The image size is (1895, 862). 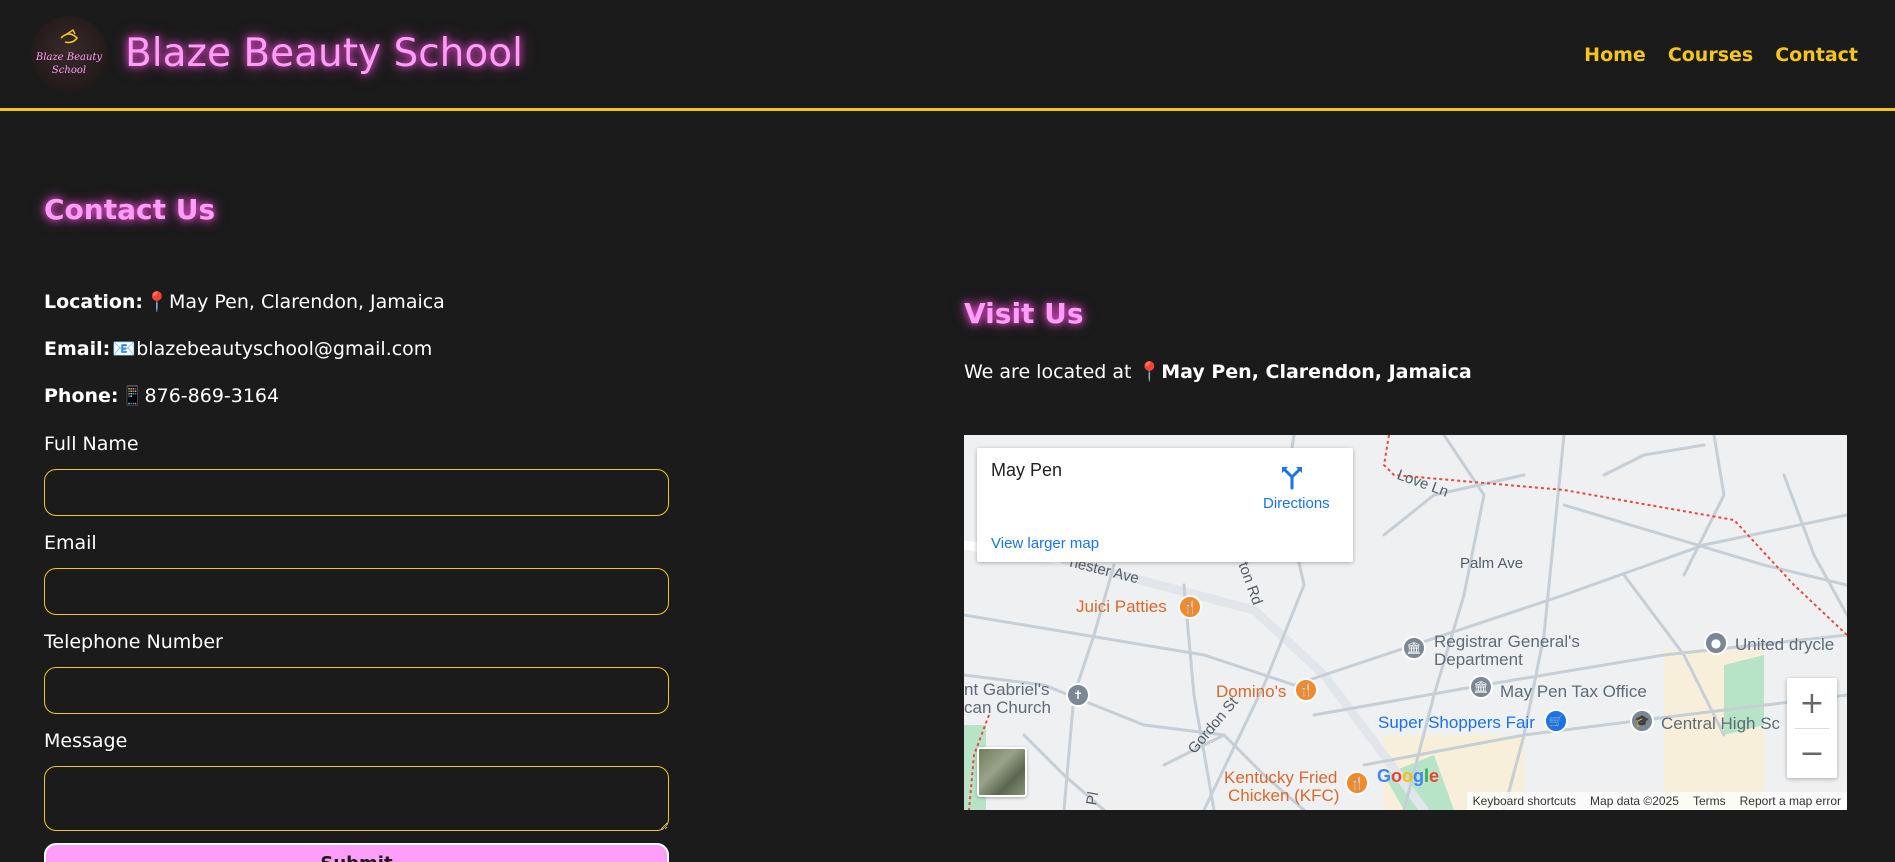 I want to click on nav-courses-link: Courses, so click(x=1710, y=55).